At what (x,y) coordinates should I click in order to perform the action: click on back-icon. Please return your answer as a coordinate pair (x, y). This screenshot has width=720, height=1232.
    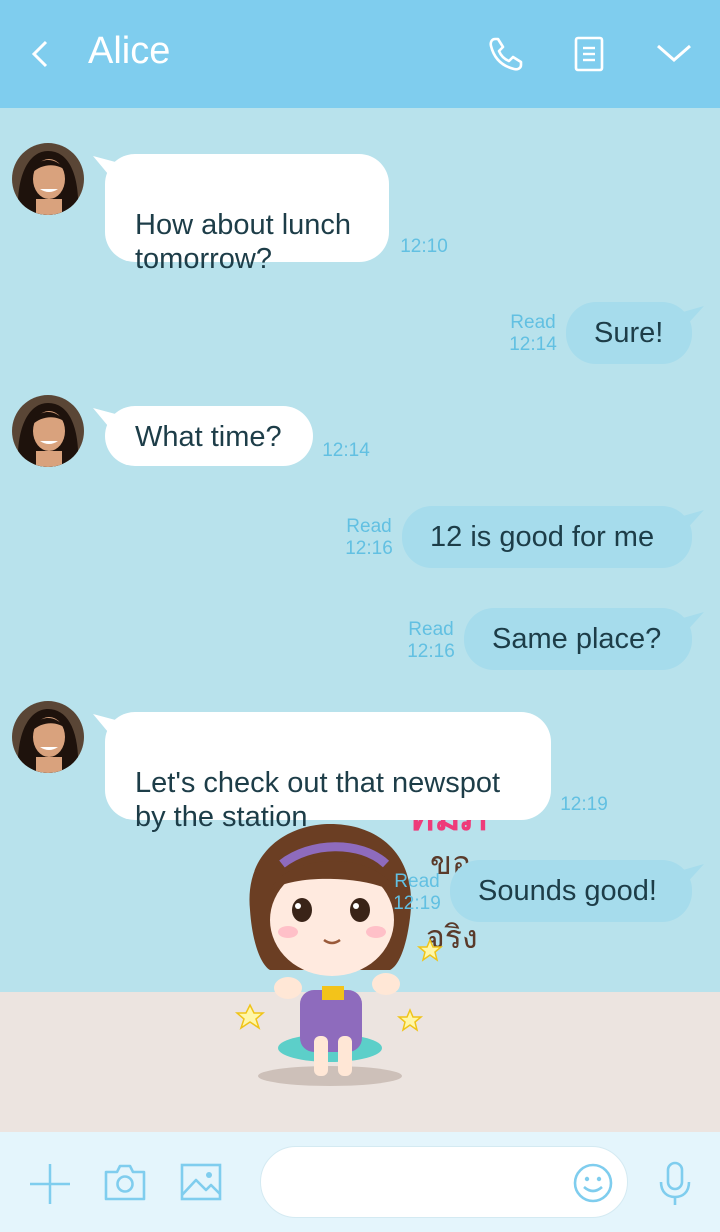
    Looking at the image, I should click on (42, 54).